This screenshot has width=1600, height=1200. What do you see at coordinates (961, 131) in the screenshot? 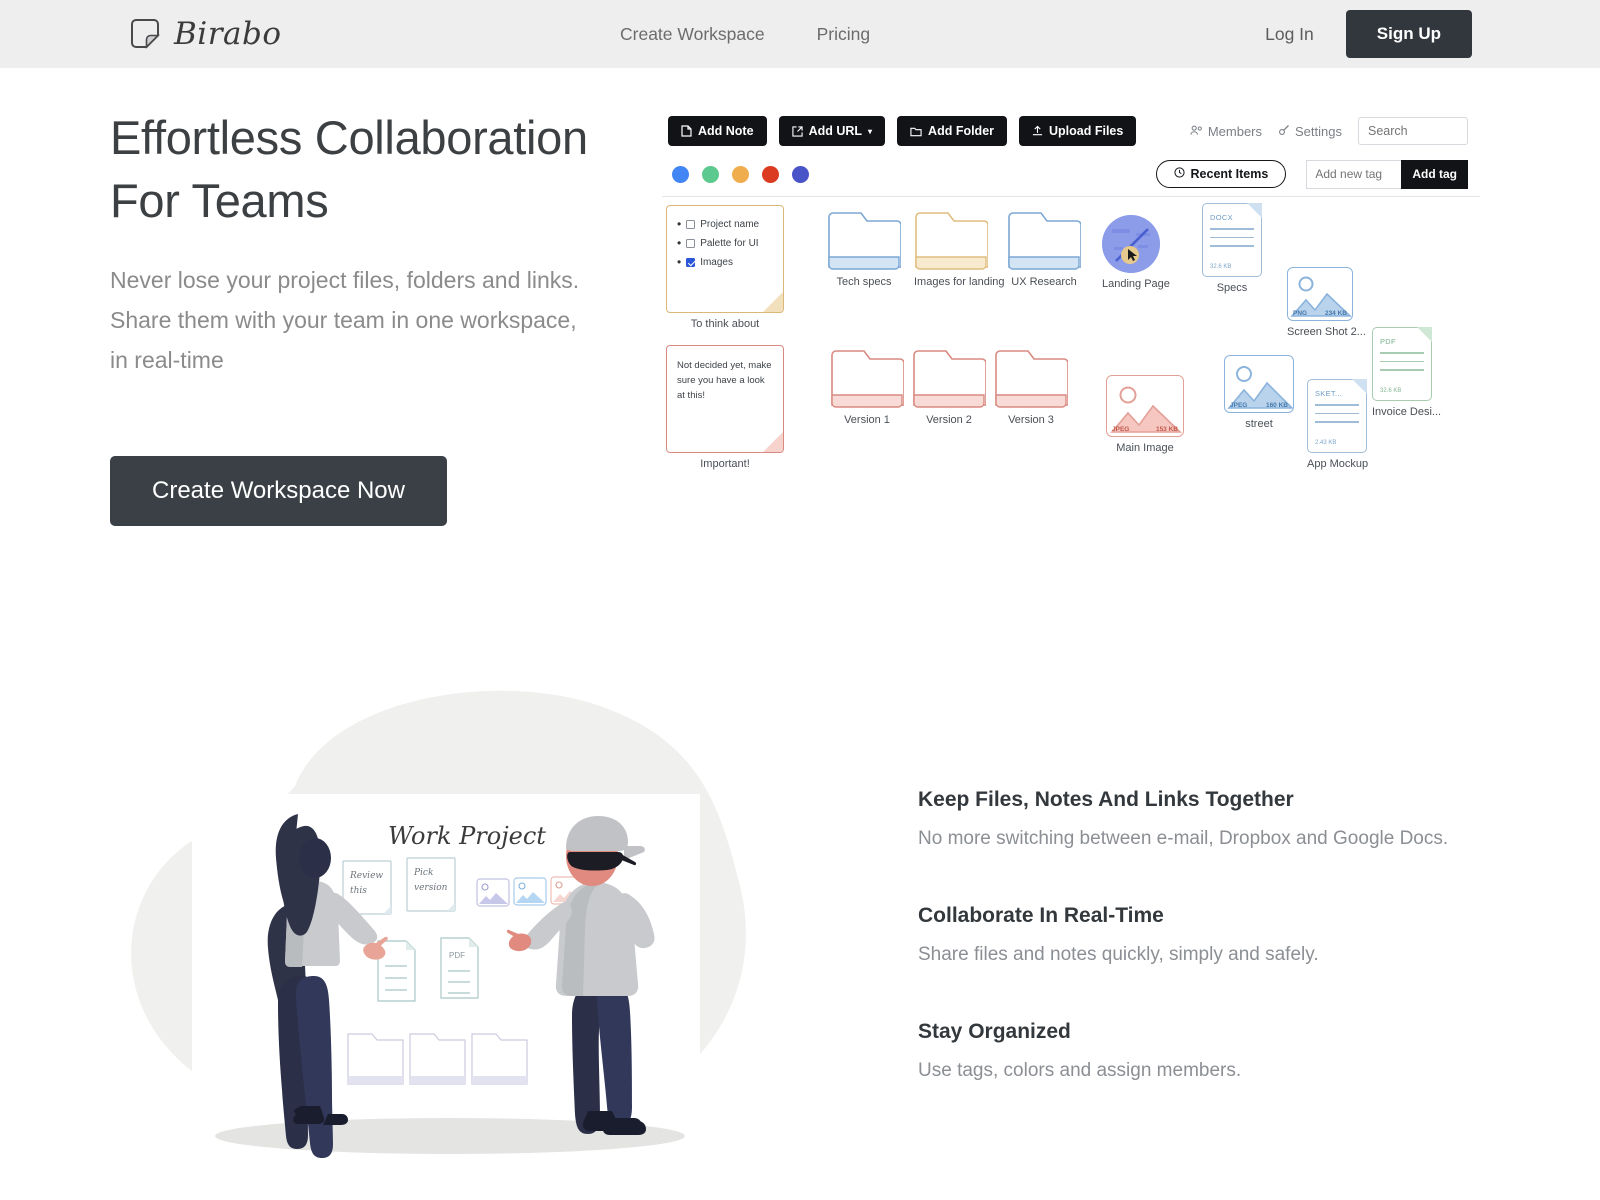
I see `add-folder-label: Add Folder` at bounding box center [961, 131].